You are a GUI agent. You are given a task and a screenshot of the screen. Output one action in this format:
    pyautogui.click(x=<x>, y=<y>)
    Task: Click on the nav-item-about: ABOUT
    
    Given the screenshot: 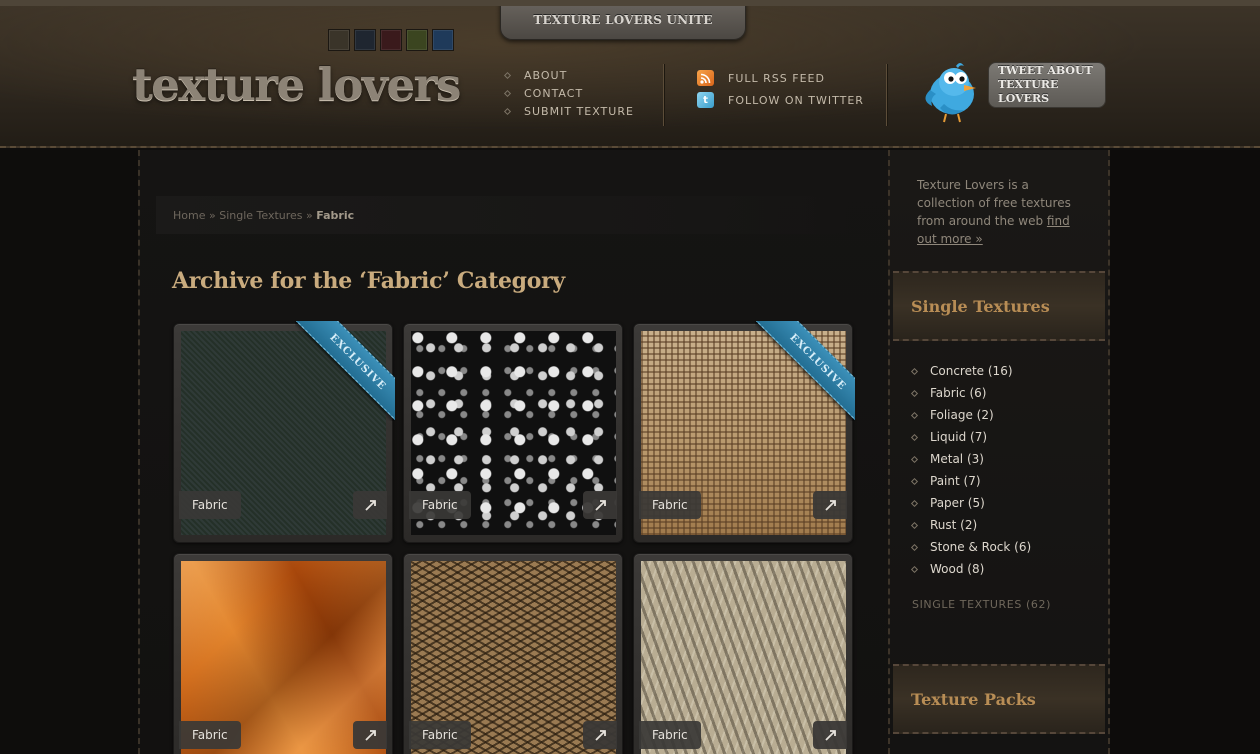 What is the action you would take?
    pyautogui.click(x=568, y=75)
    